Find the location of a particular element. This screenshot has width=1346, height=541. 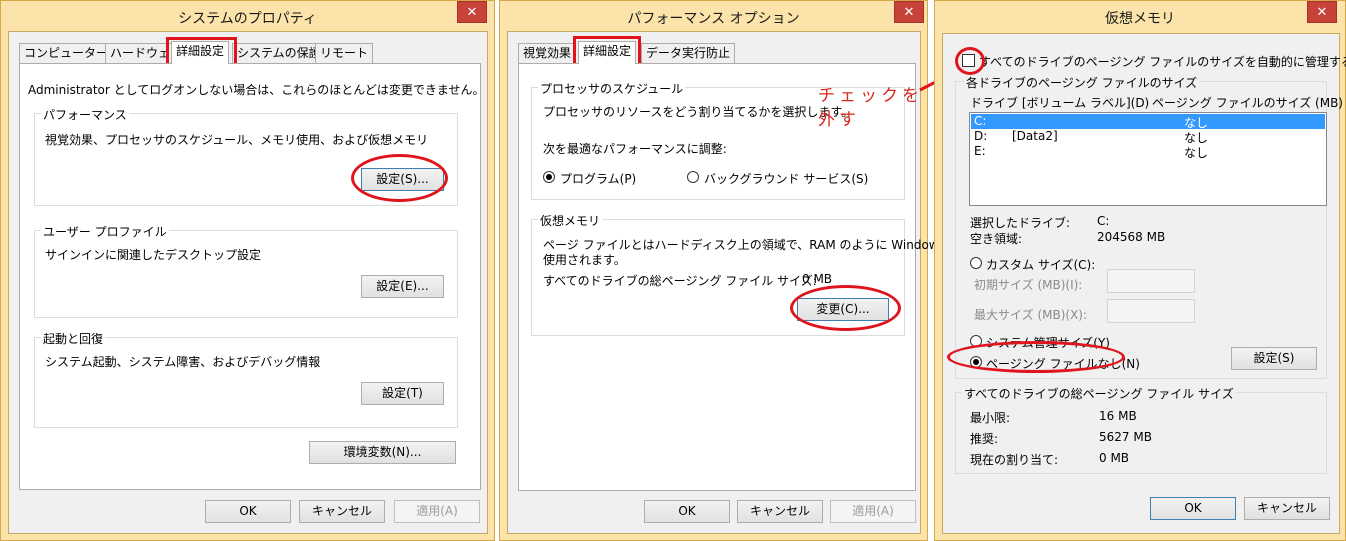

change-button-highlight is located at coordinates (845, 308).